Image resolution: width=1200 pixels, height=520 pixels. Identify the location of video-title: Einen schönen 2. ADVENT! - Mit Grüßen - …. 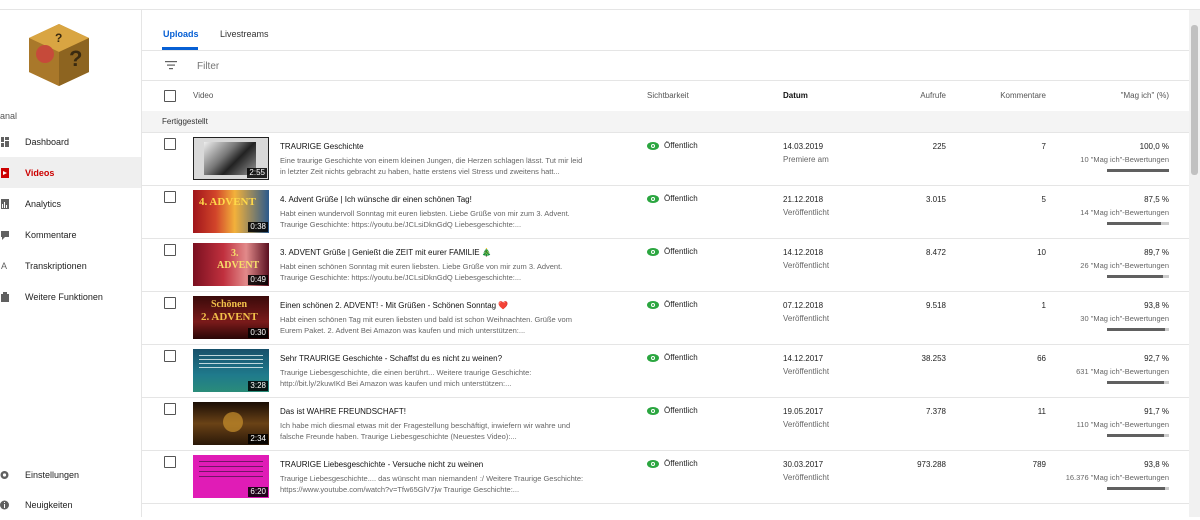
(394, 305).